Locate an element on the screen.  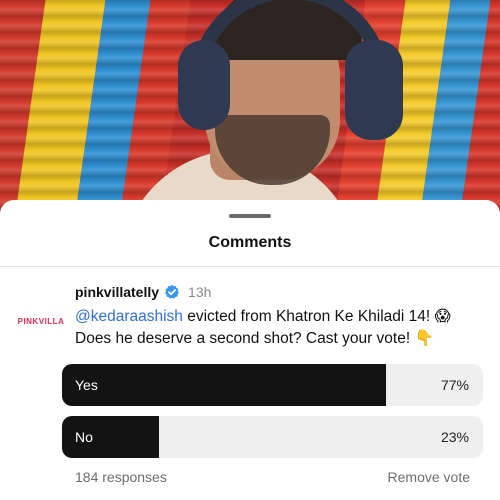
username: pinkvillatelly is located at coordinates (117, 292).